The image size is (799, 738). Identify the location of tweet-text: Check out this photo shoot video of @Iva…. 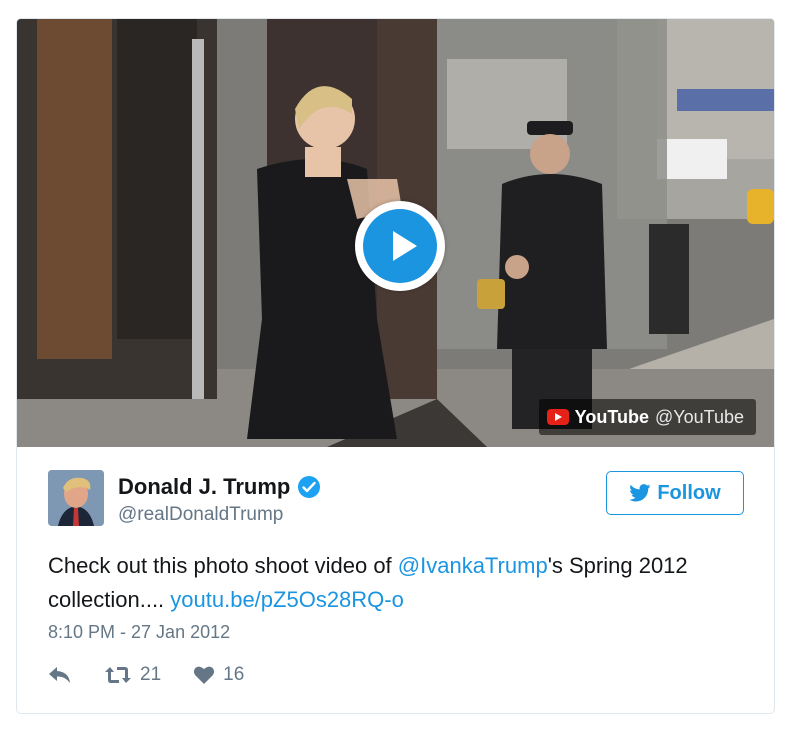
(393, 583).